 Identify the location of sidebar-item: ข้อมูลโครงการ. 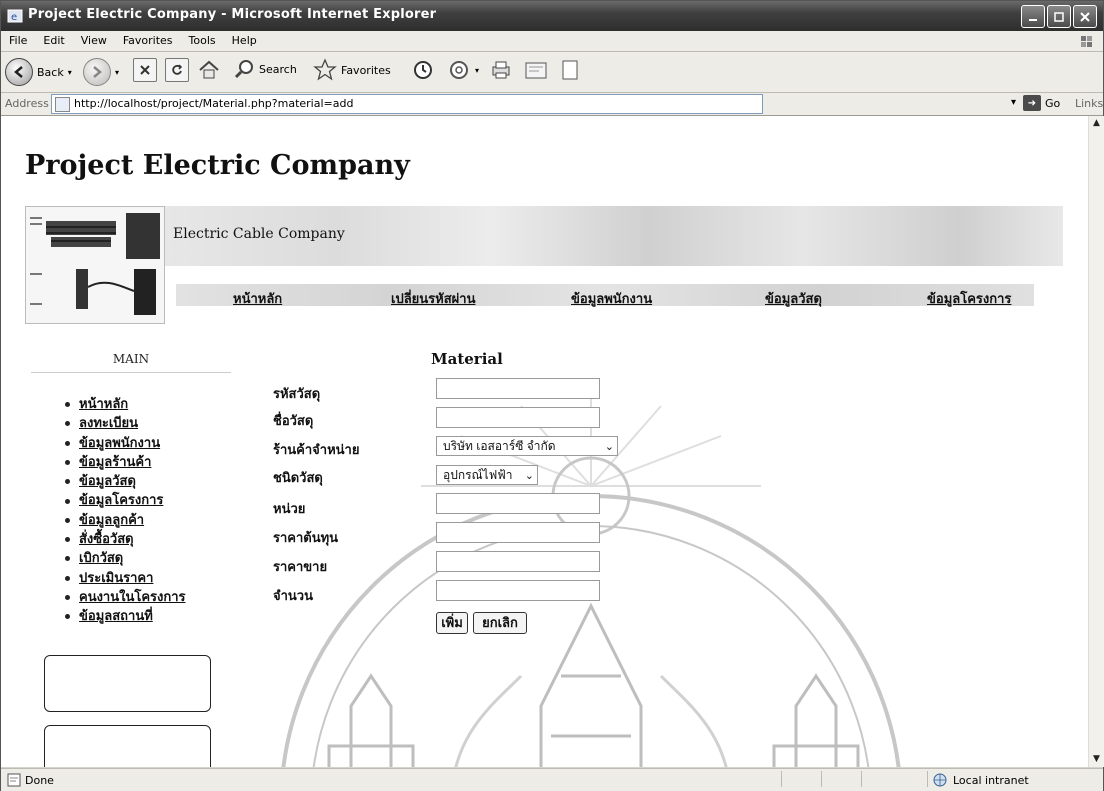
(125, 499).